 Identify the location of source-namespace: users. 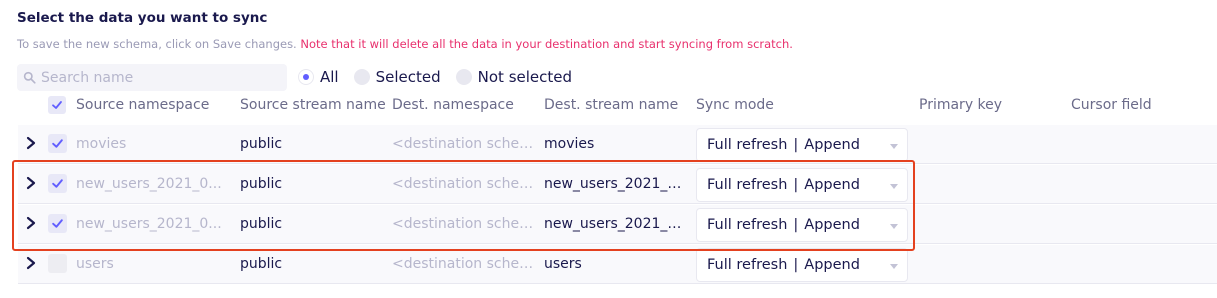
(95, 264).